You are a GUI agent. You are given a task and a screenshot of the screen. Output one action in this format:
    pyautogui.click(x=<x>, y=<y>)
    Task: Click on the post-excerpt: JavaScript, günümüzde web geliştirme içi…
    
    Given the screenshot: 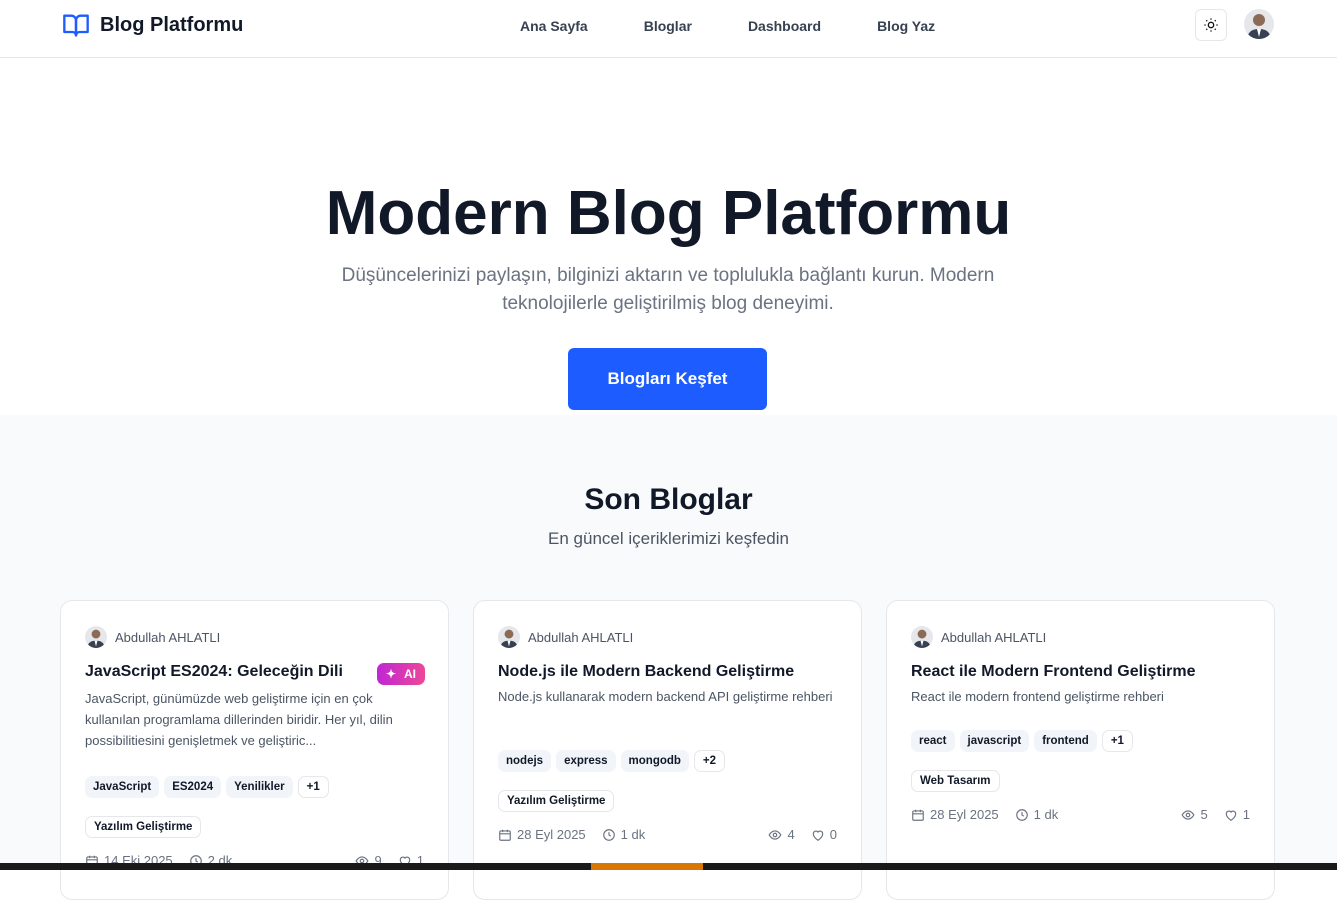 What is the action you would take?
    pyautogui.click(x=239, y=719)
    